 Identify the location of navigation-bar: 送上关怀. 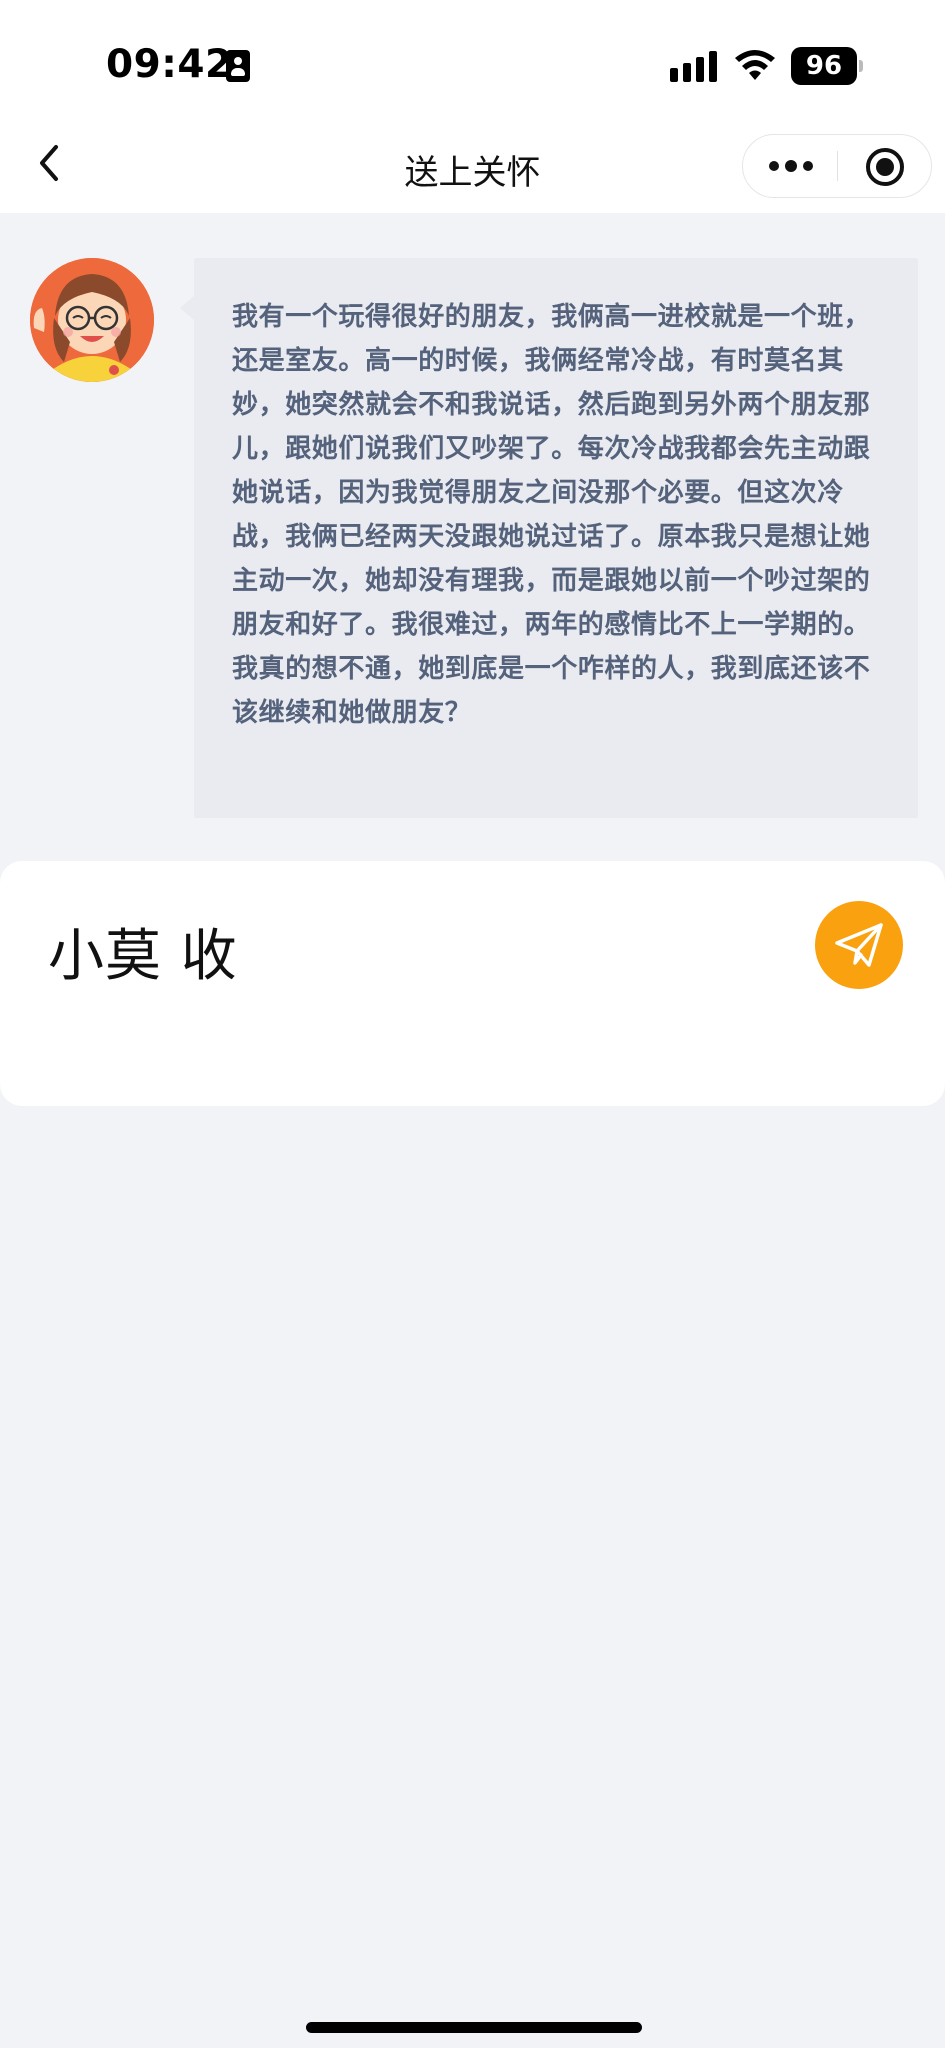
(472, 164).